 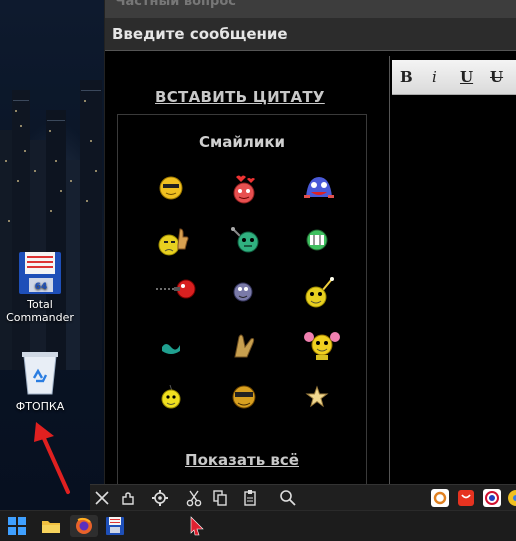 What do you see at coordinates (174, 193) in the screenshot?
I see `smiley-cool` at bounding box center [174, 193].